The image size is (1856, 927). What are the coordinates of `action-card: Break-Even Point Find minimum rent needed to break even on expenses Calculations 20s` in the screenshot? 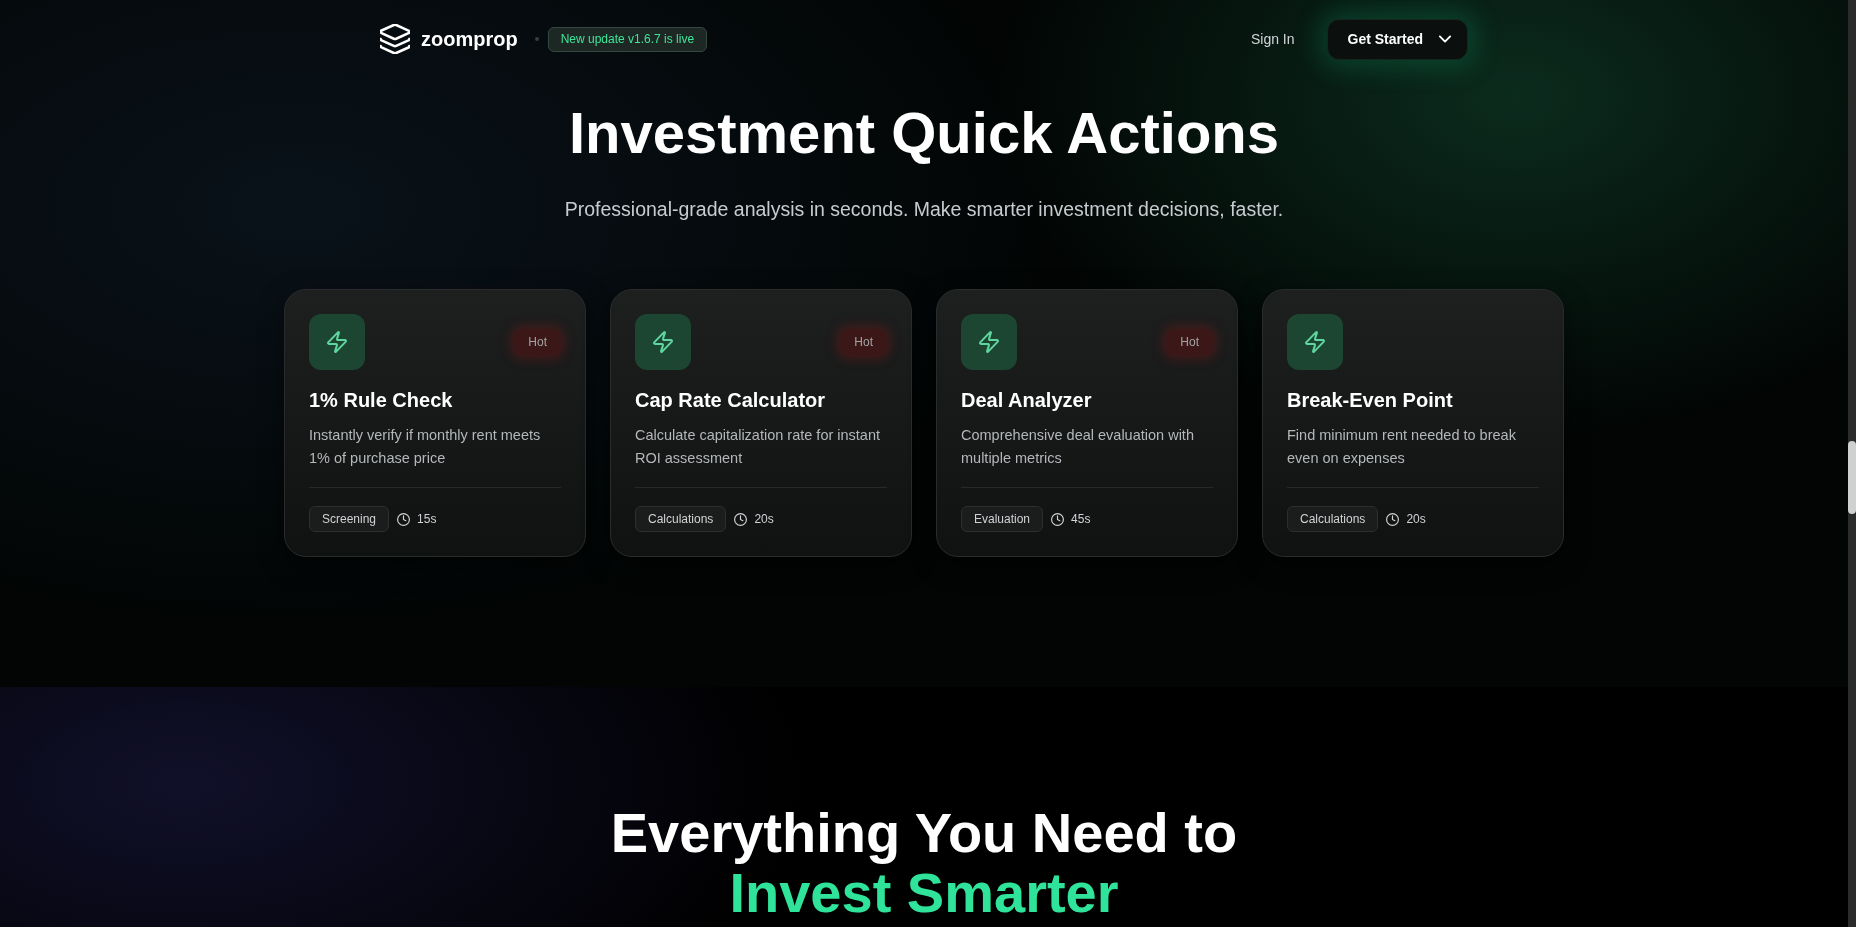 It's located at (1413, 423).